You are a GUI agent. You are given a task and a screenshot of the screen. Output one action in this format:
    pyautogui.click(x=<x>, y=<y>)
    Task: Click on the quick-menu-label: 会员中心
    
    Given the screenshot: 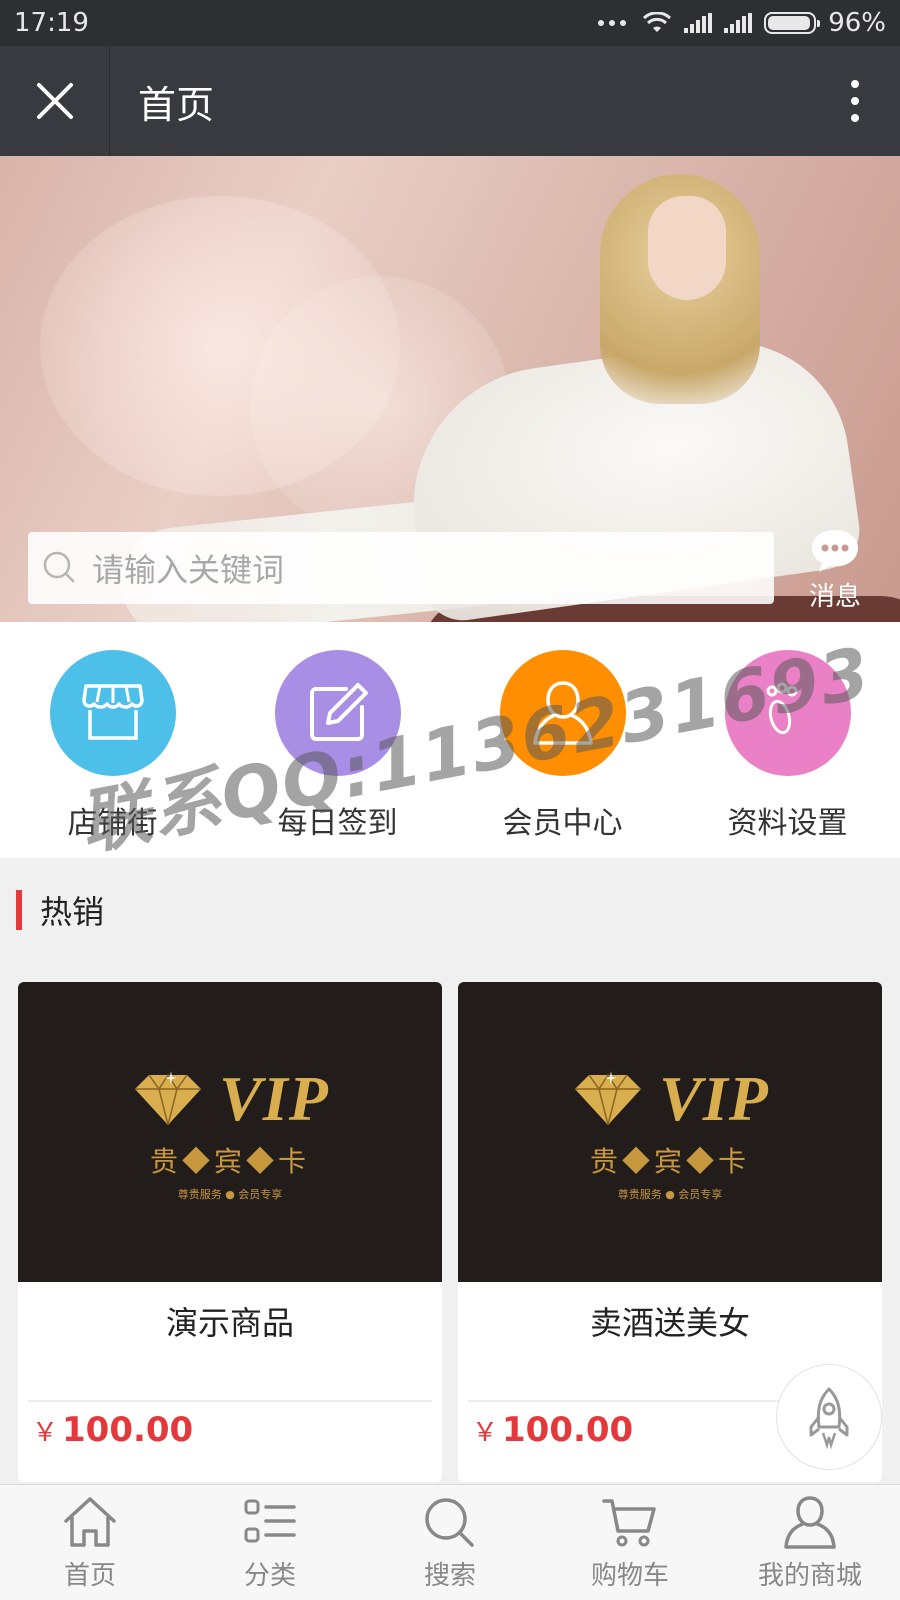 What is the action you would take?
    pyautogui.click(x=562, y=823)
    